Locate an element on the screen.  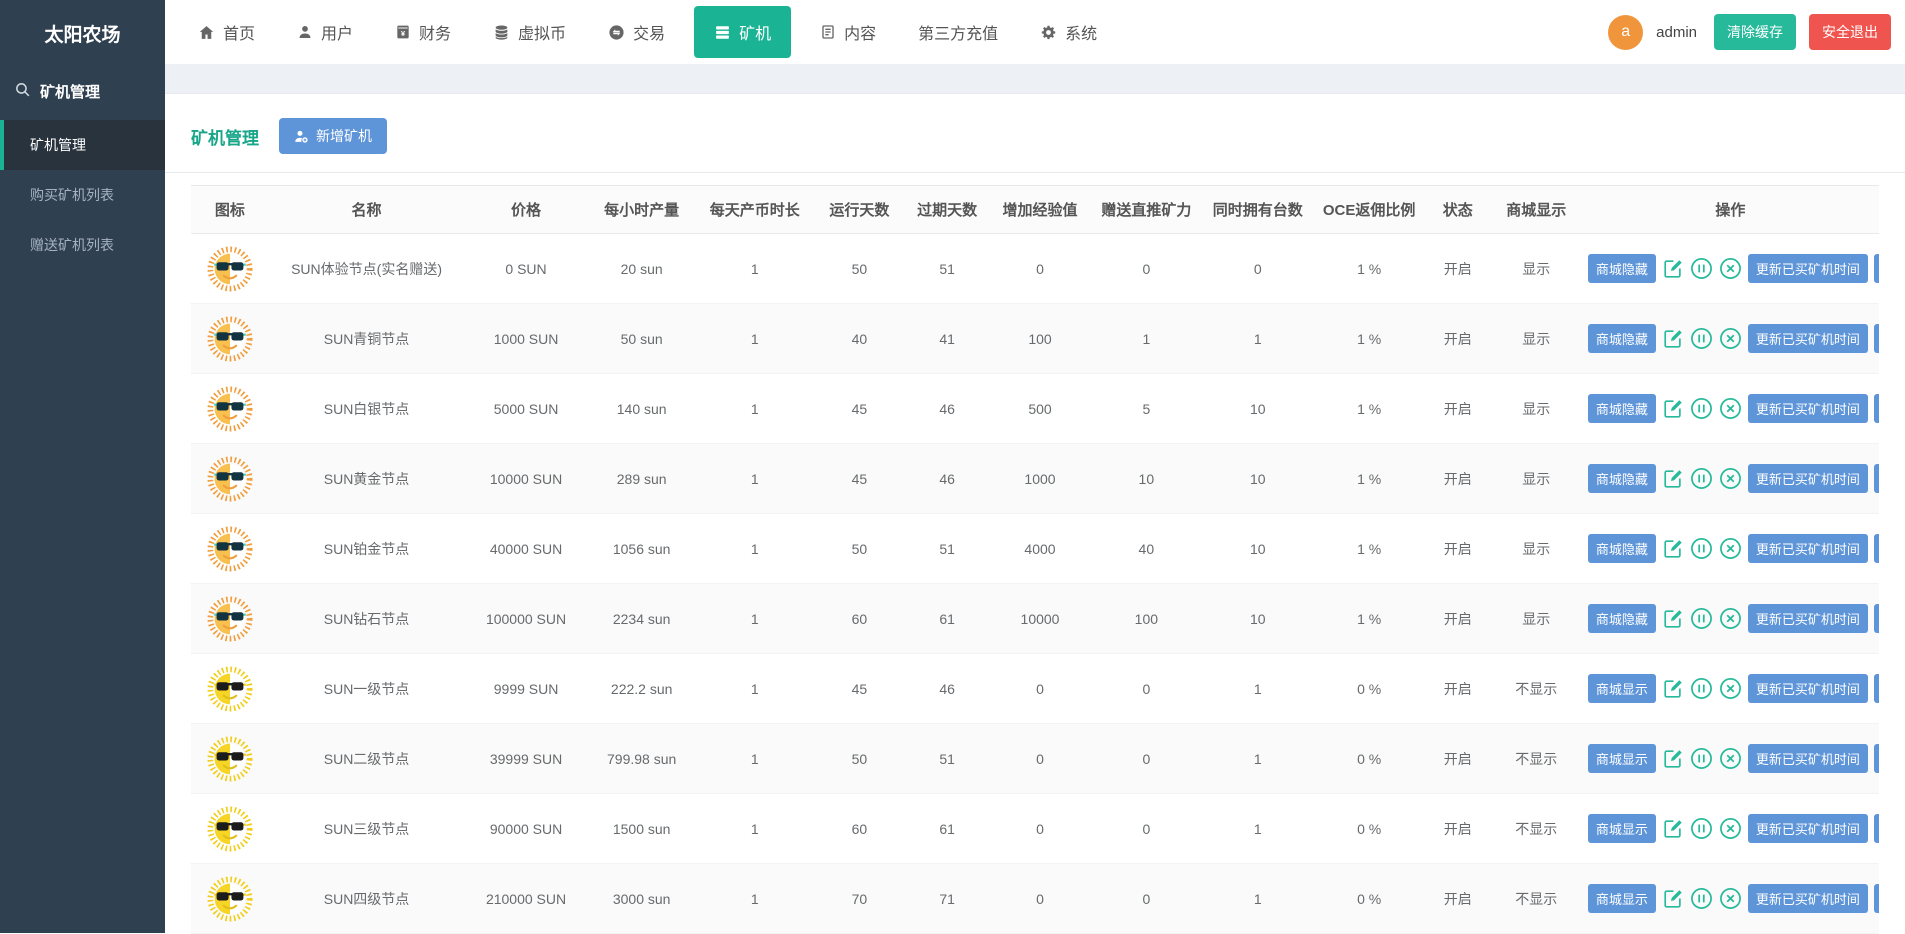
nav-item-home: 首页 is located at coordinates (226, 32).